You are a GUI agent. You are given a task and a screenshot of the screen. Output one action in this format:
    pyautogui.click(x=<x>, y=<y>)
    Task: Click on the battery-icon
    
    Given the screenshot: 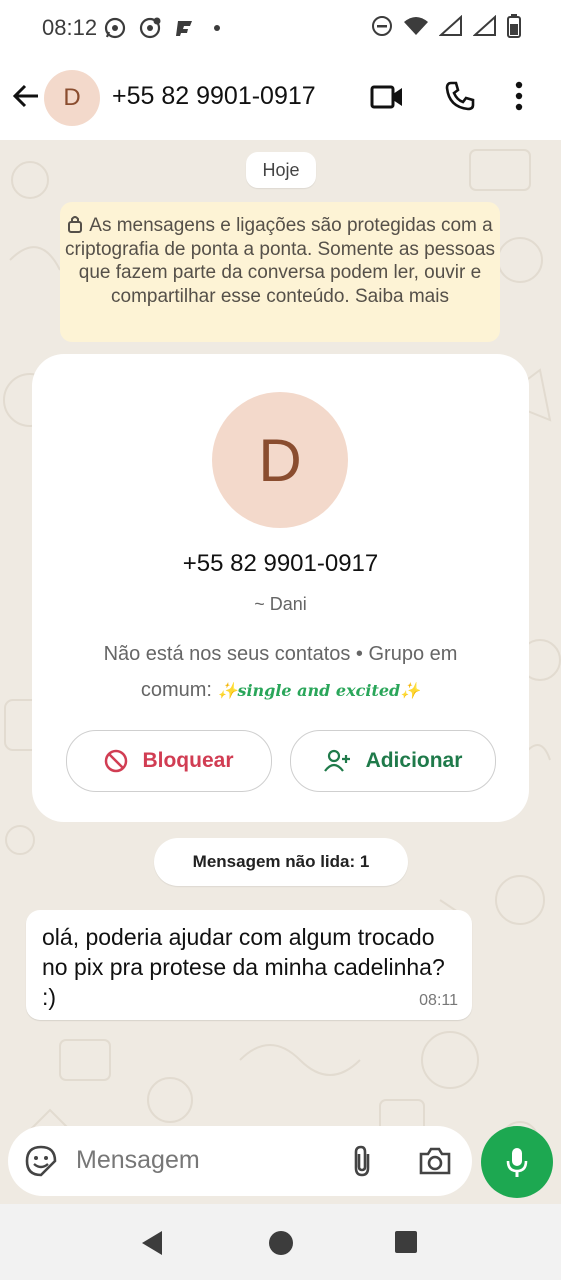 What is the action you would take?
    pyautogui.click(x=514, y=26)
    